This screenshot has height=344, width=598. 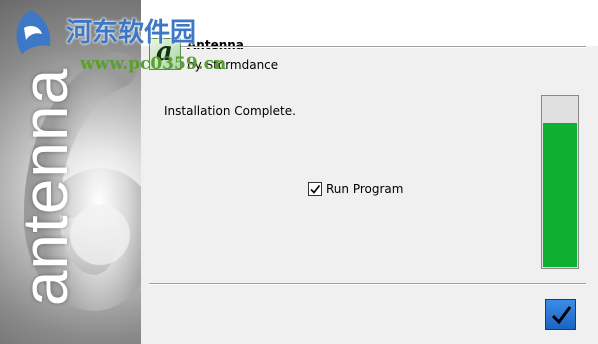 I want to click on checkmark-icon, so click(x=561, y=314).